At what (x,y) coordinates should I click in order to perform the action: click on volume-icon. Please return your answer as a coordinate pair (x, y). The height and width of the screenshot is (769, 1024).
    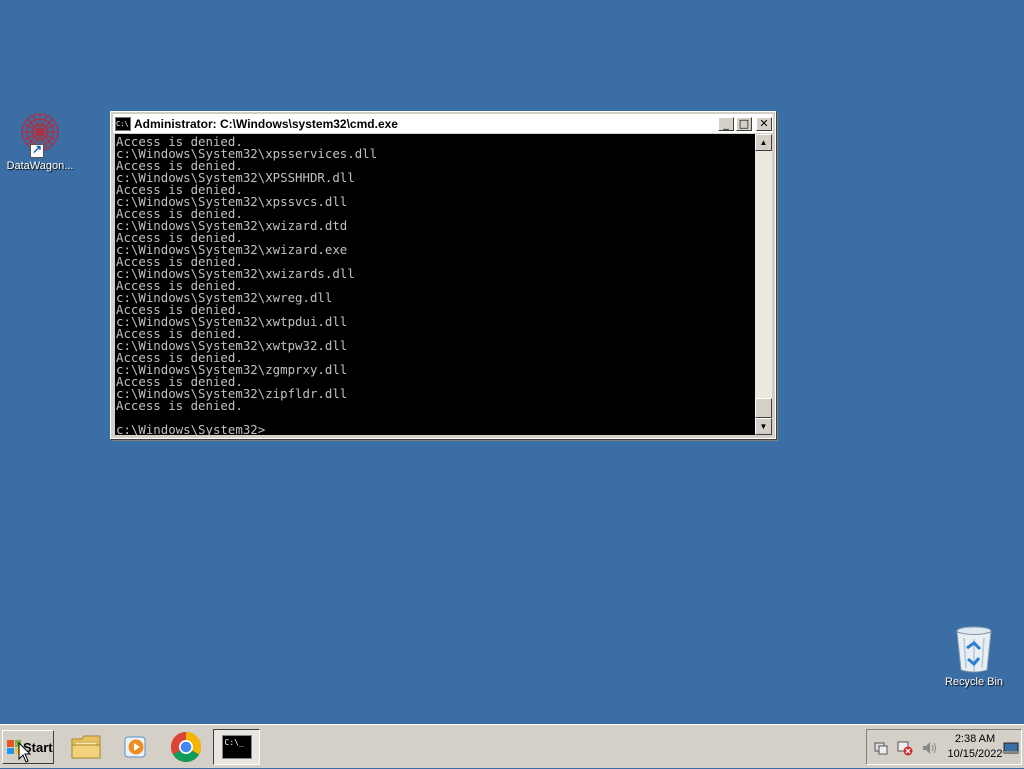
    Looking at the image, I should click on (929, 748).